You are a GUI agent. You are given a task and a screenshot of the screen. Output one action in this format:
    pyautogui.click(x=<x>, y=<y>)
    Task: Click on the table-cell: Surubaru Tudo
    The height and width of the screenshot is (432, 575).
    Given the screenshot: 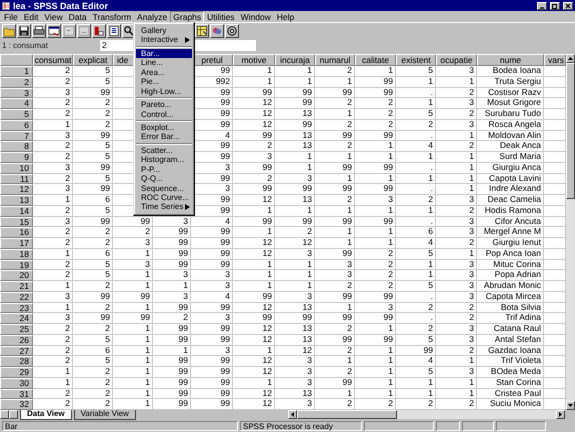 What is the action you would take?
    pyautogui.click(x=510, y=114)
    